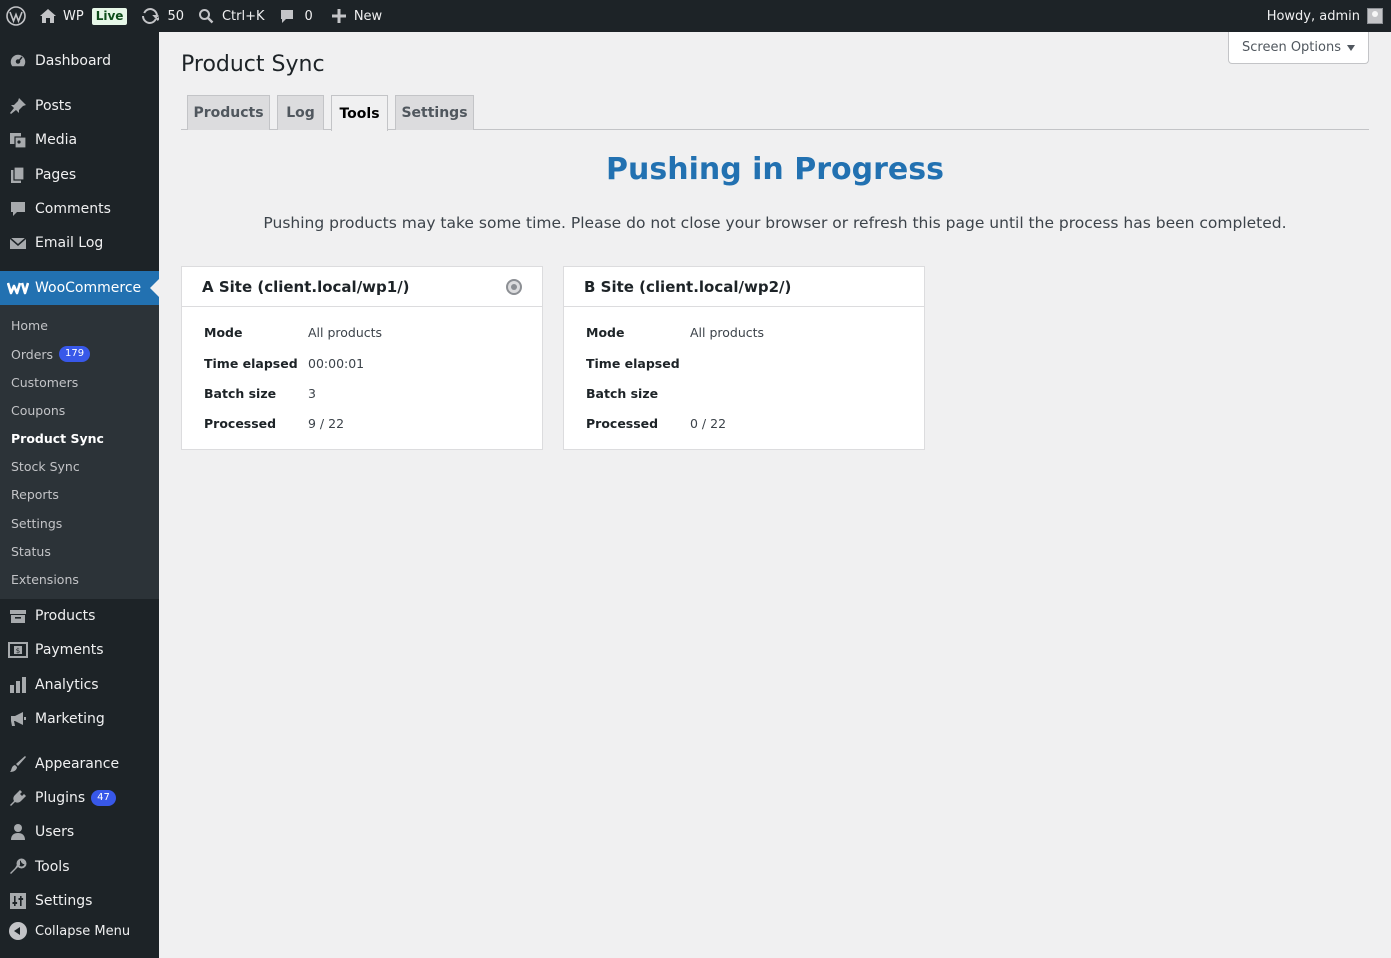 This screenshot has width=1391, height=958. What do you see at coordinates (69, 650) in the screenshot?
I see `sidebar-label: Payments` at bounding box center [69, 650].